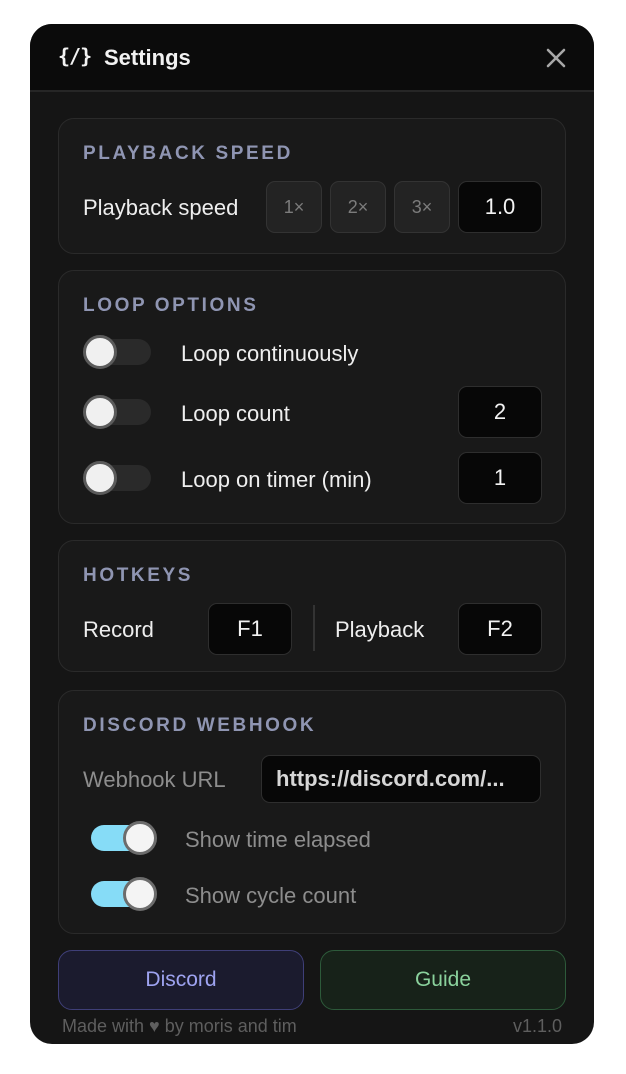 The image size is (626, 1074). I want to click on playback-hotkey-input: F2, so click(500, 629).